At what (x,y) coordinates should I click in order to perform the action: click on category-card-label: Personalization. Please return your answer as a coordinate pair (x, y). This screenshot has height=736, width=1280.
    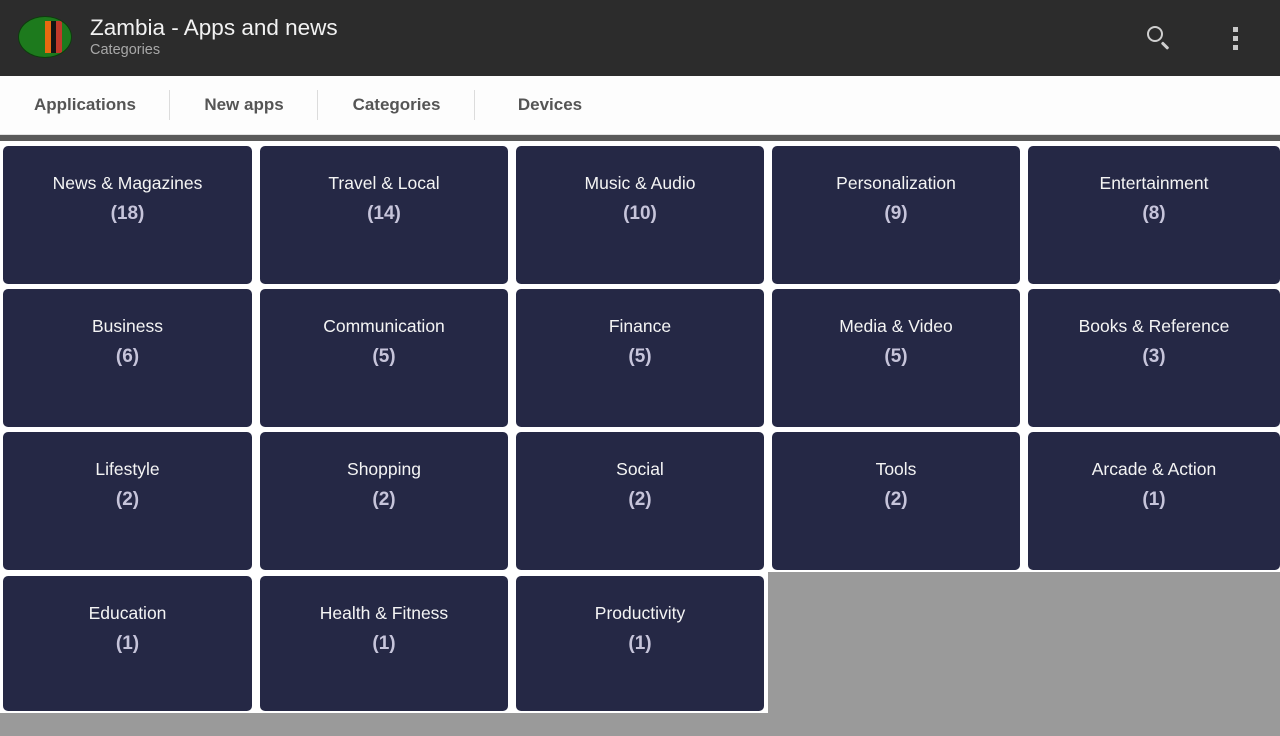
    Looking at the image, I should click on (896, 183).